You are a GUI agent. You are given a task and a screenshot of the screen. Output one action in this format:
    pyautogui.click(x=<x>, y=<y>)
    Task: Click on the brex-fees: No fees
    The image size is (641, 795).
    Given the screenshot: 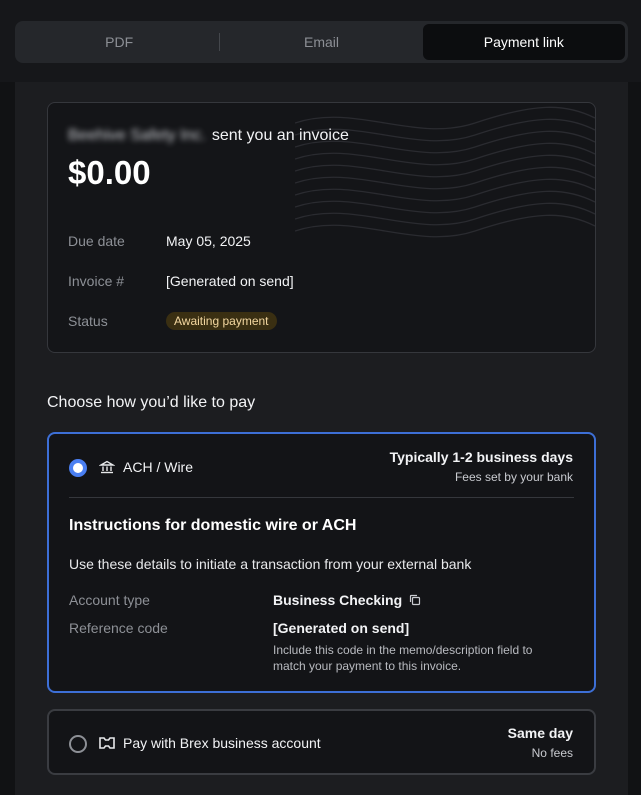 What is the action you would take?
    pyautogui.click(x=552, y=753)
    